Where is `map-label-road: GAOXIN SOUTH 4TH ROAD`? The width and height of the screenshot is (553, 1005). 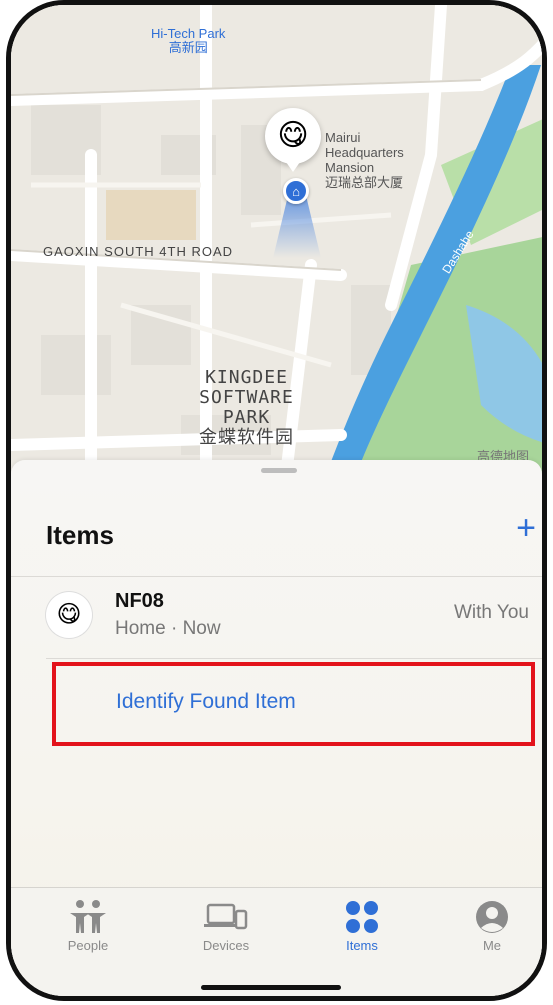
map-label-road: GAOXIN SOUTH 4TH ROAD is located at coordinates (138, 252).